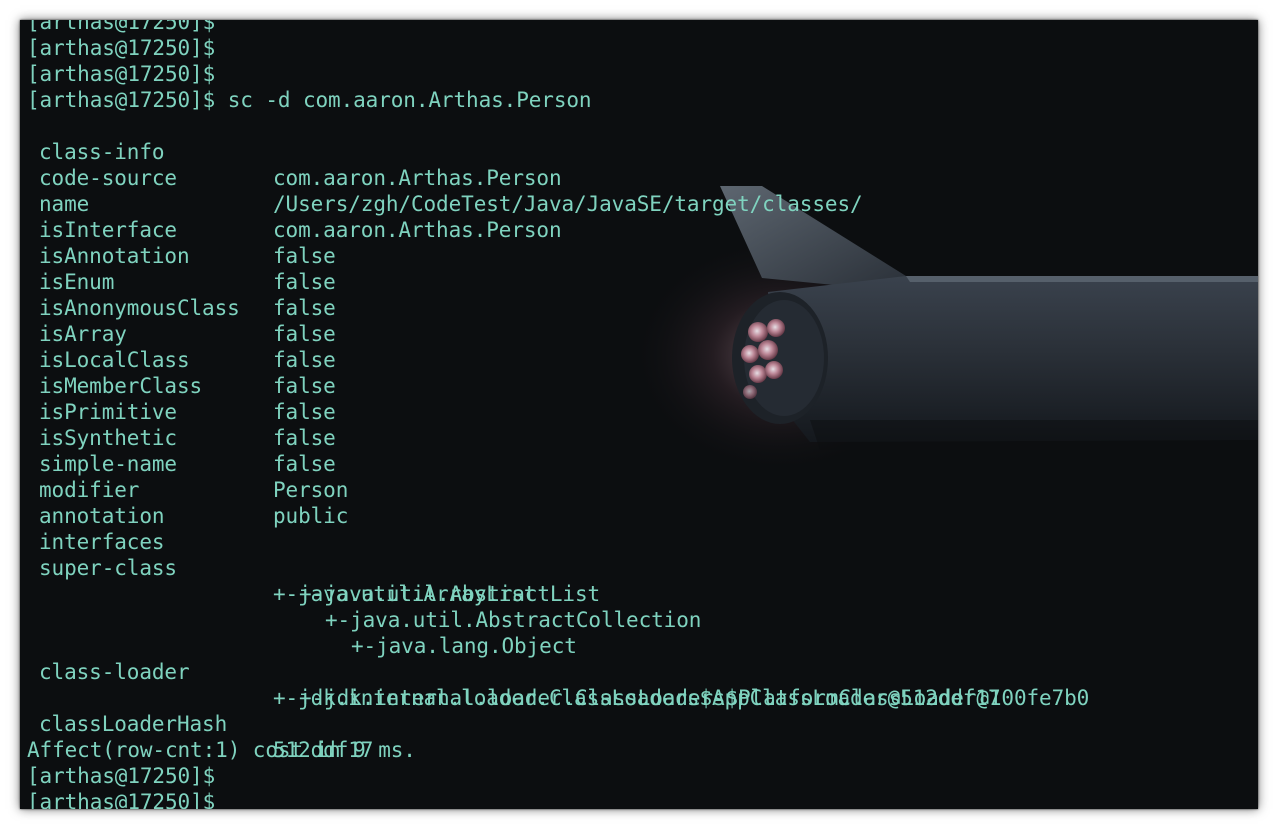  Describe the element at coordinates (221, 750) in the screenshot. I see `summary-line: Affect(row-cnt:1) cost in 9 ms.` at that location.